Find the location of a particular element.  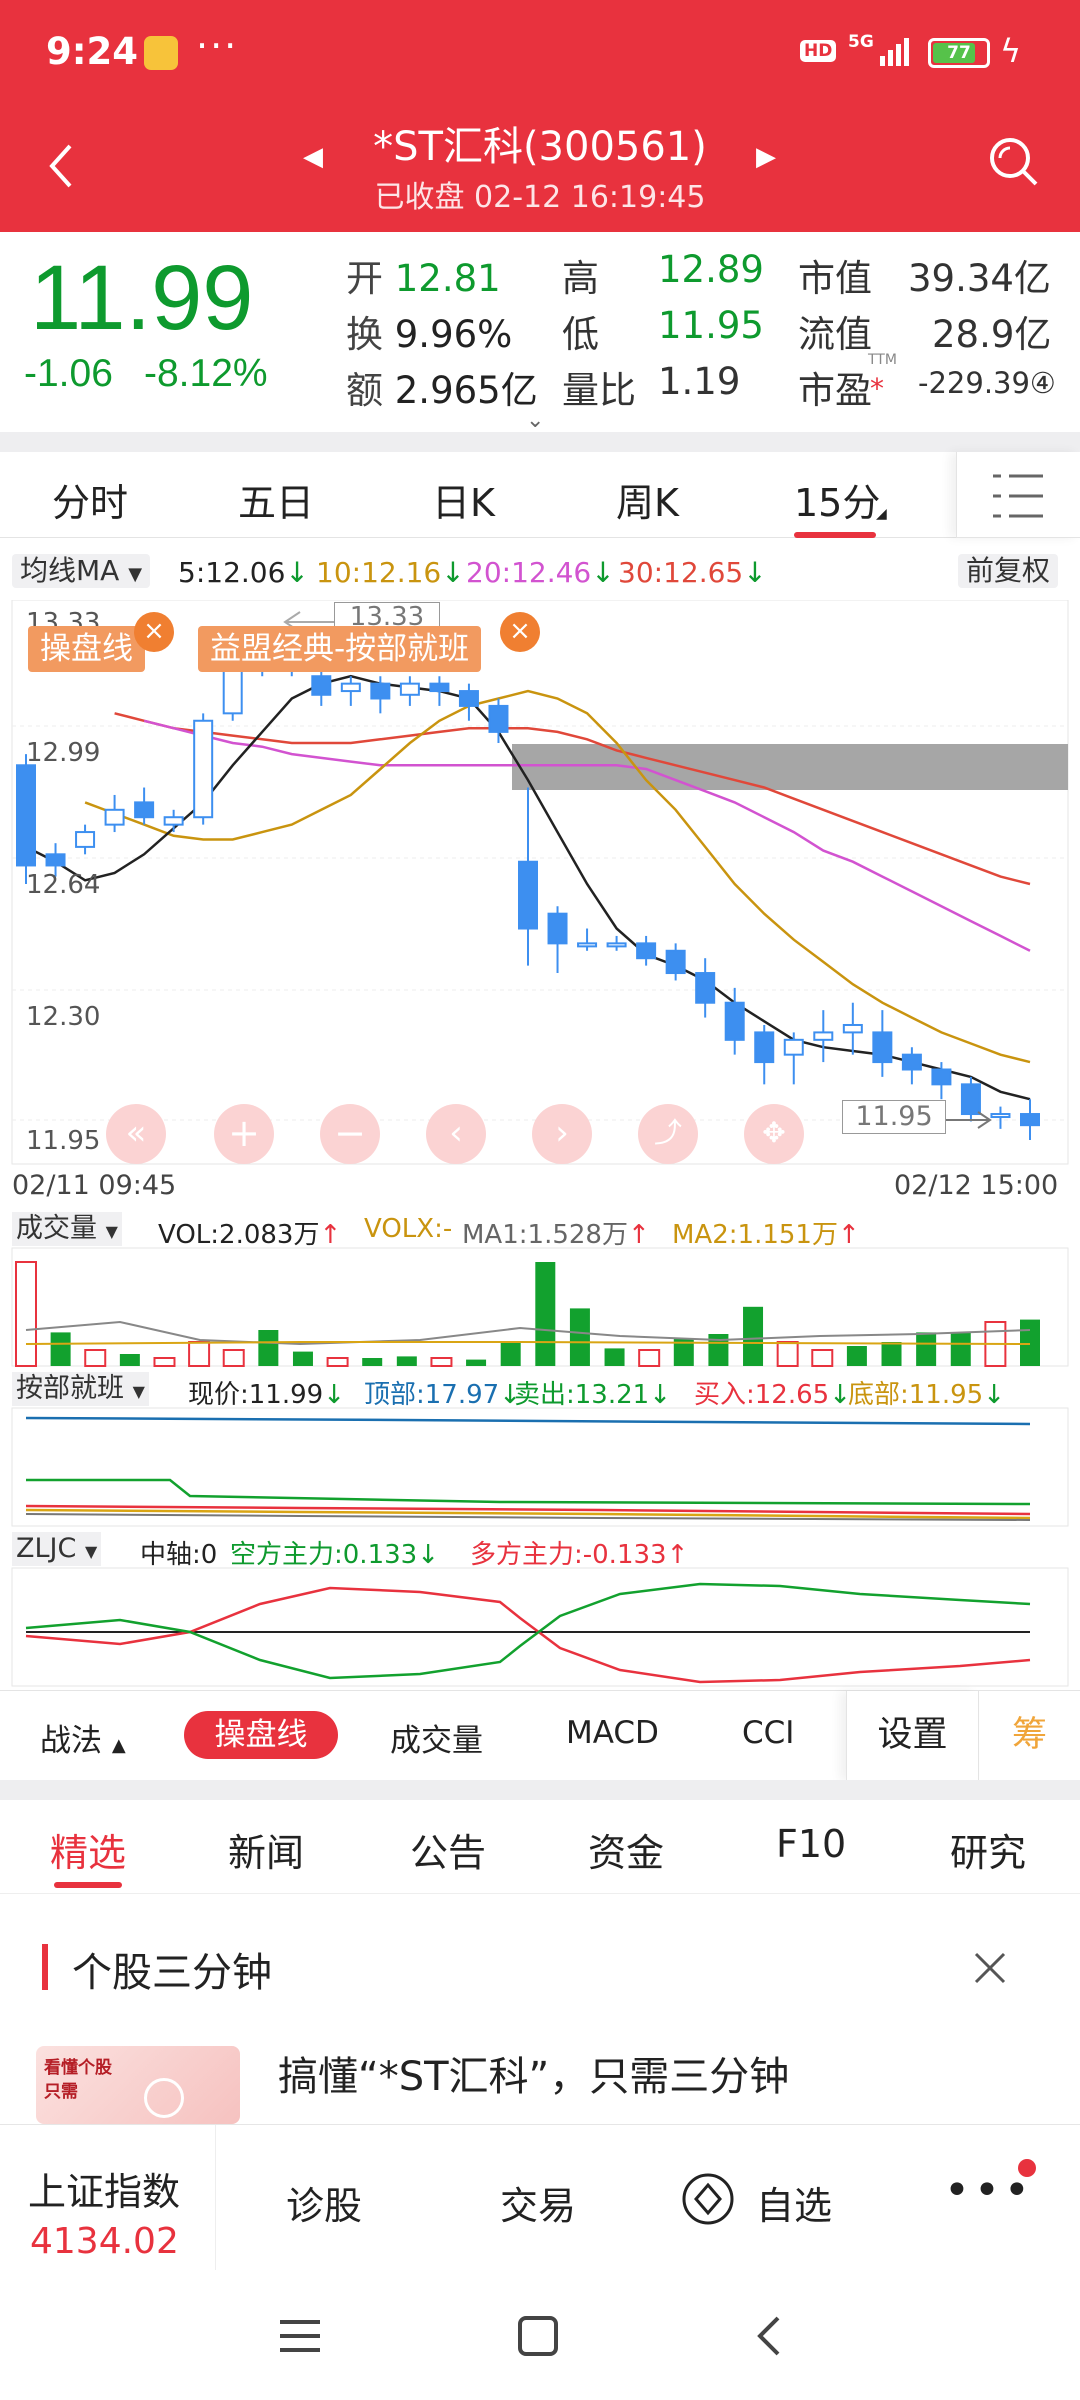

abjb-selector: 按部就班 ▼ is located at coordinates (80, 1389).